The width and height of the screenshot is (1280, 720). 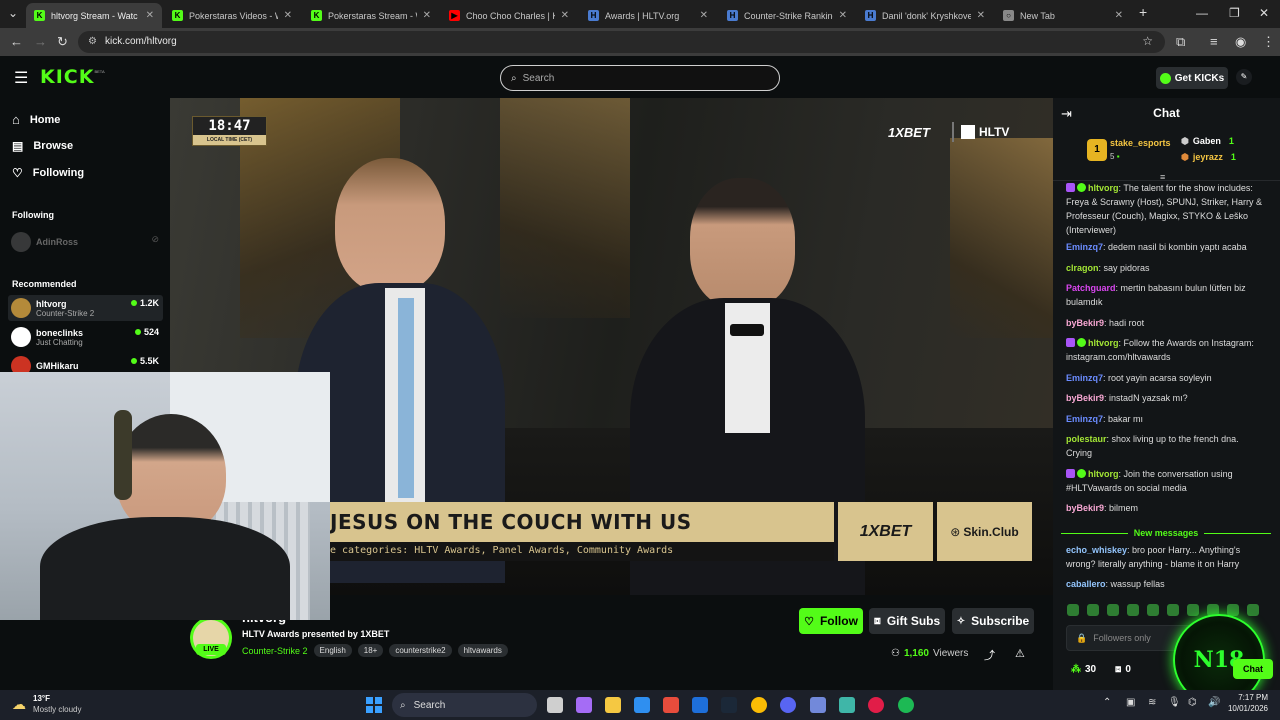 What do you see at coordinates (1020, 653) in the screenshot?
I see `report-icon: ⚠` at bounding box center [1020, 653].